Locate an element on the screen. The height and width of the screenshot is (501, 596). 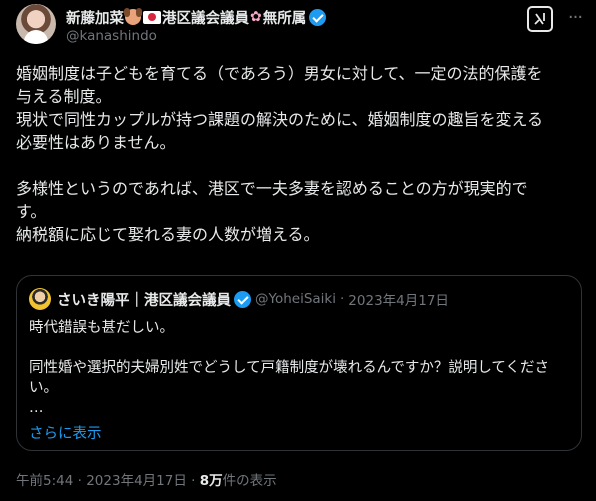
quoted-name: さいき陽平｜港区議会議員 is located at coordinates (144, 300).